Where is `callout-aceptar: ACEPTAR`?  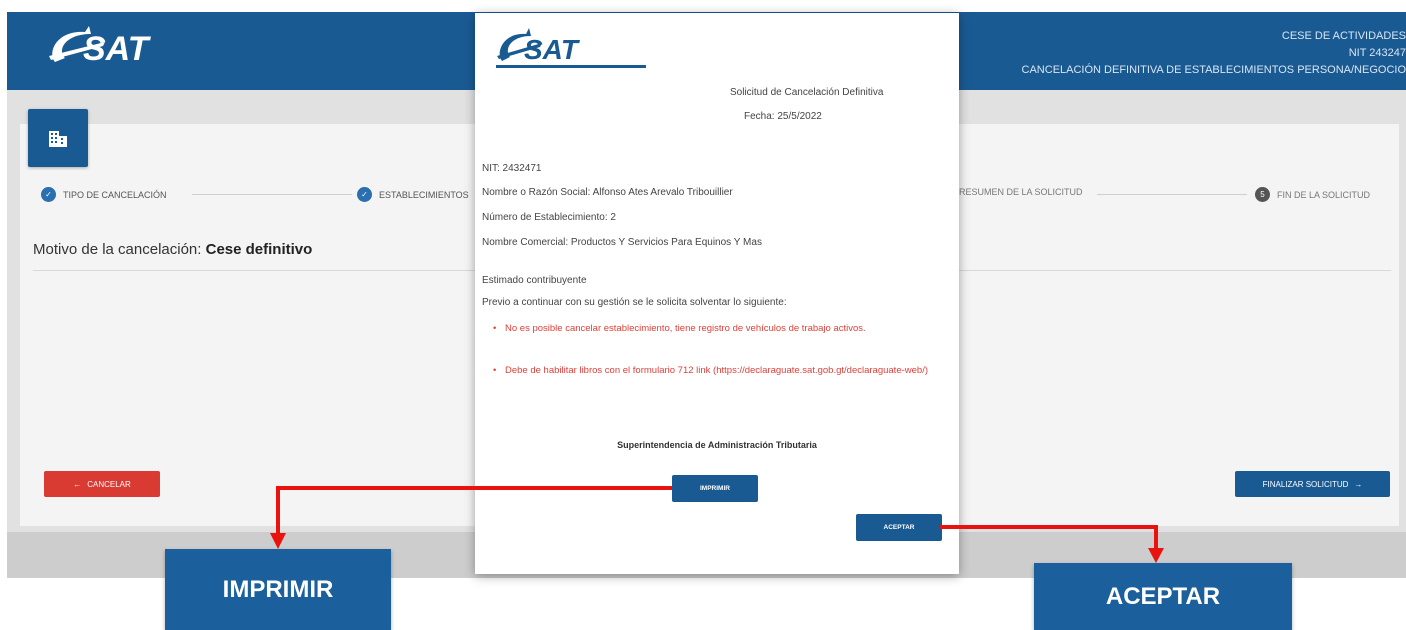
callout-aceptar: ACEPTAR is located at coordinates (1163, 596).